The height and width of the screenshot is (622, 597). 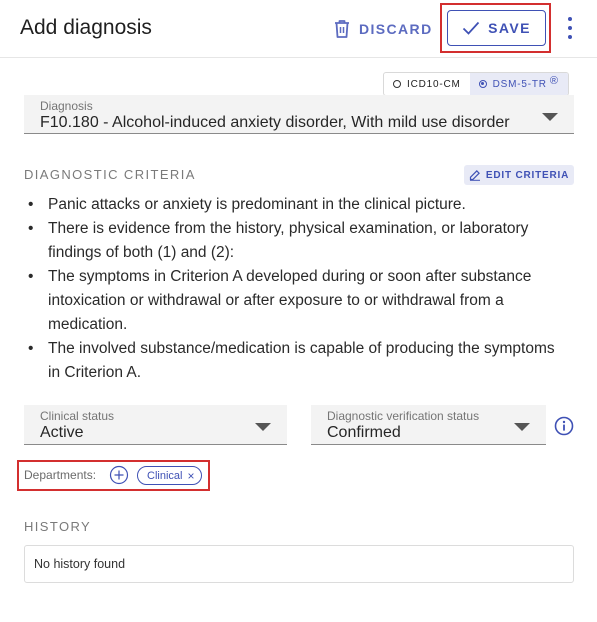 What do you see at coordinates (342, 29) in the screenshot?
I see `trash-icon` at bounding box center [342, 29].